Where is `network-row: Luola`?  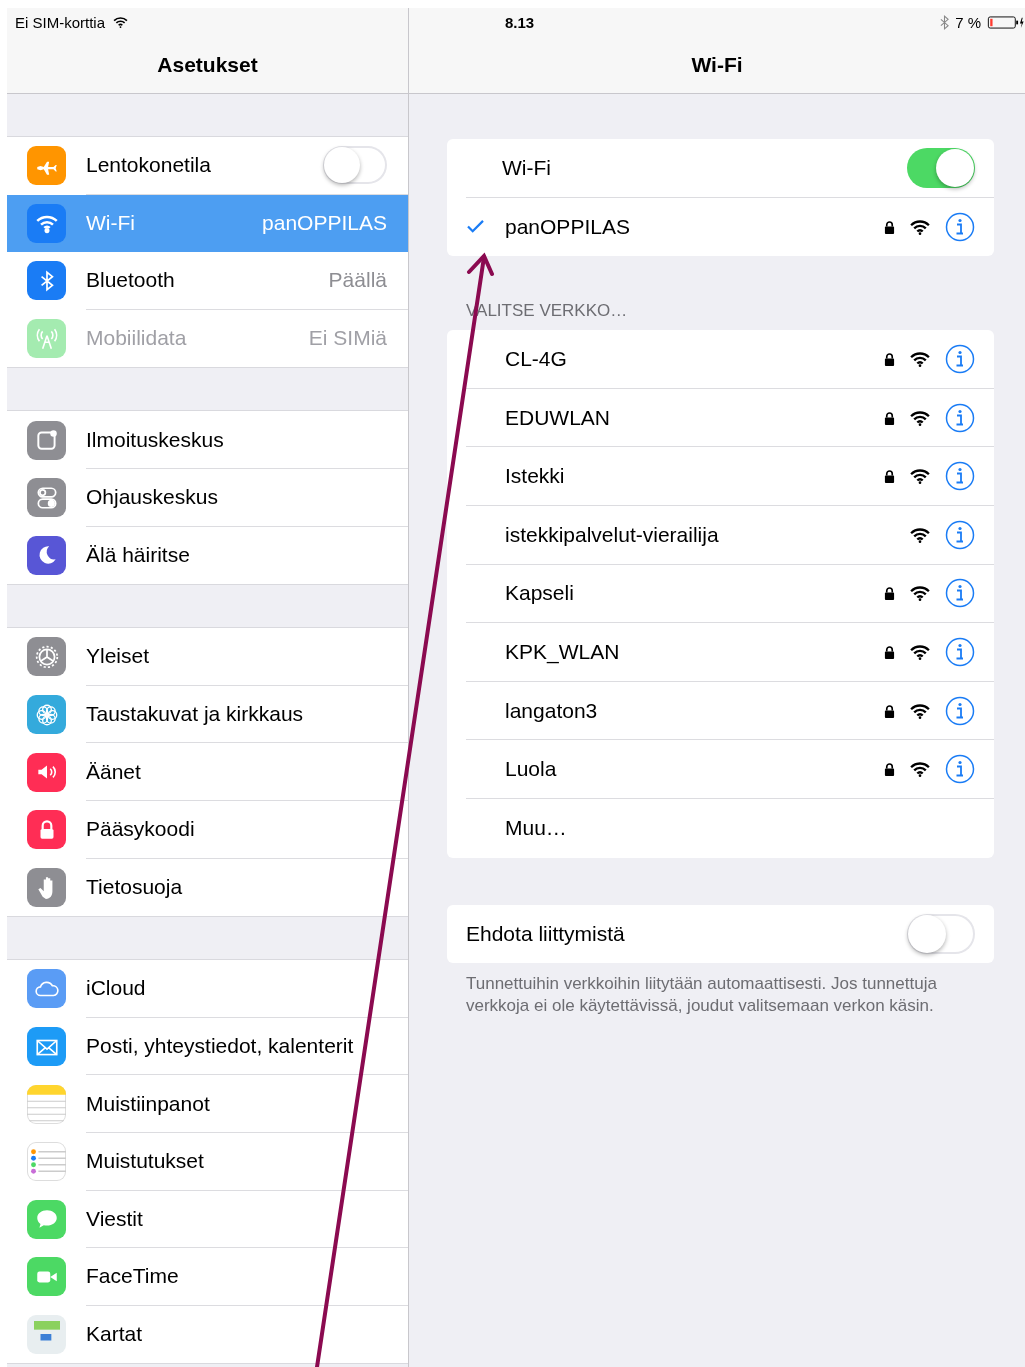 network-row: Luola is located at coordinates (730, 769).